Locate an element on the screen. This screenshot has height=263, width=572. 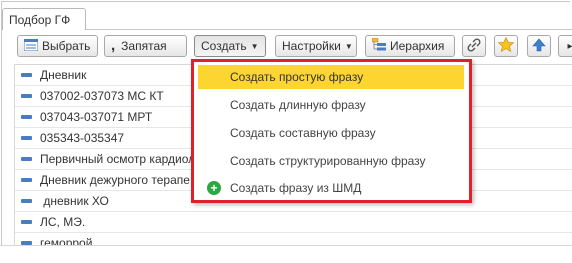
menu-item-create-phrase-from-template: + Создать фразу из ШМД is located at coordinates (331, 188).